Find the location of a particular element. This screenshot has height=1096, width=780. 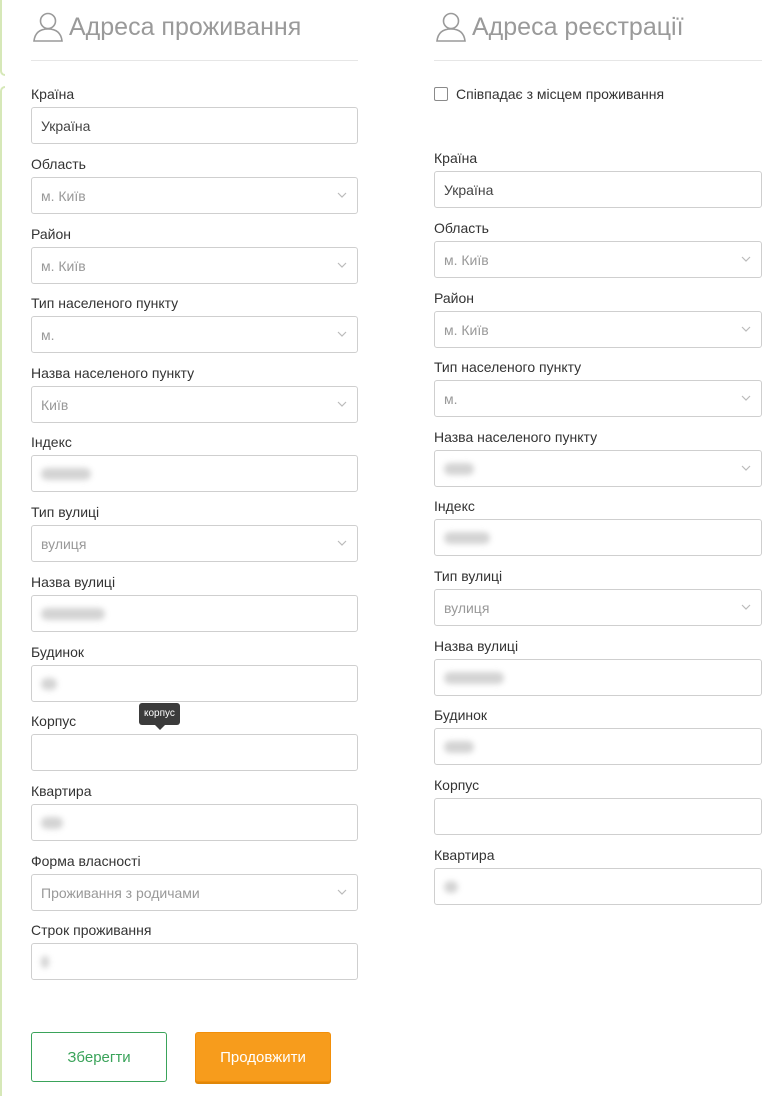

continue-button: Продовжити is located at coordinates (263, 1057).